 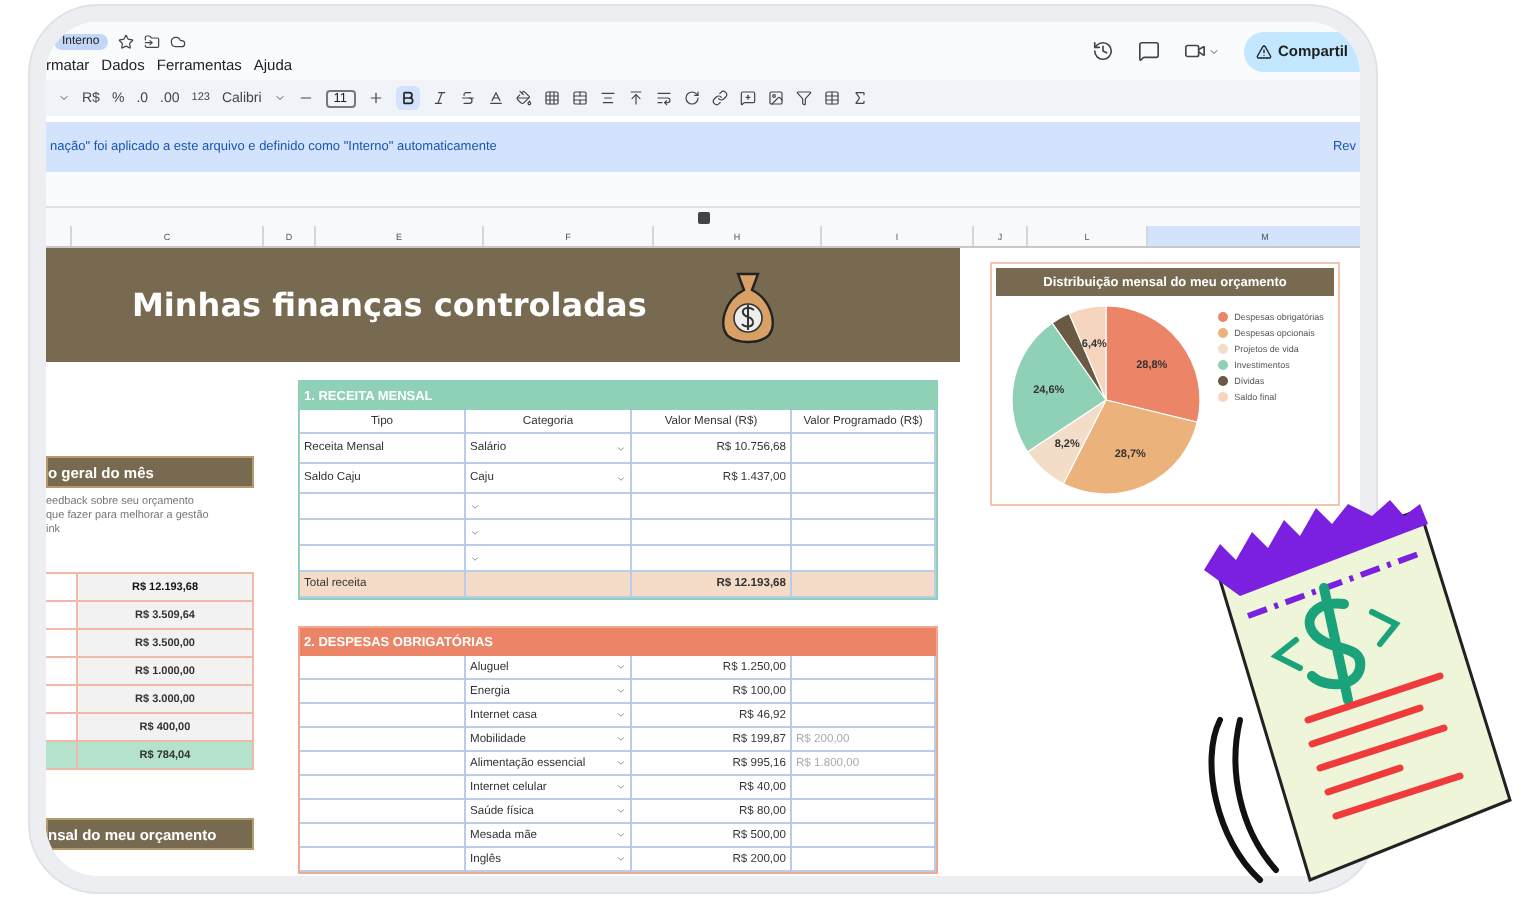 What do you see at coordinates (719, 98) in the screenshot?
I see `link-icon` at bounding box center [719, 98].